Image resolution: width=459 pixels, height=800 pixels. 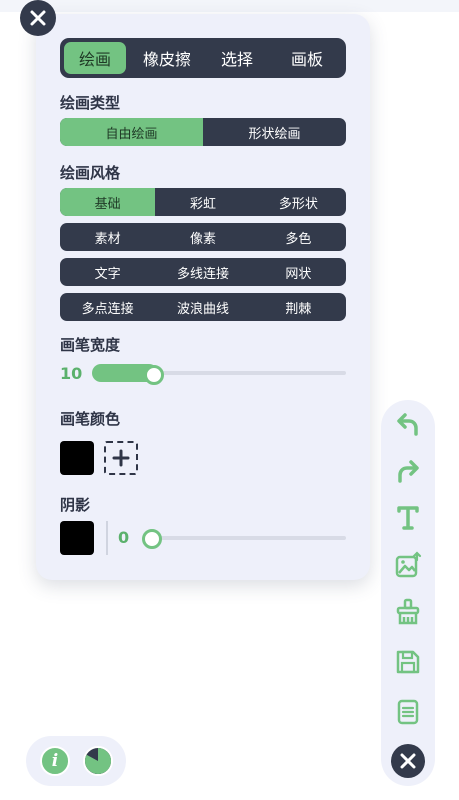 What do you see at coordinates (107, 272) in the screenshot?
I see `style-text: 文字` at bounding box center [107, 272].